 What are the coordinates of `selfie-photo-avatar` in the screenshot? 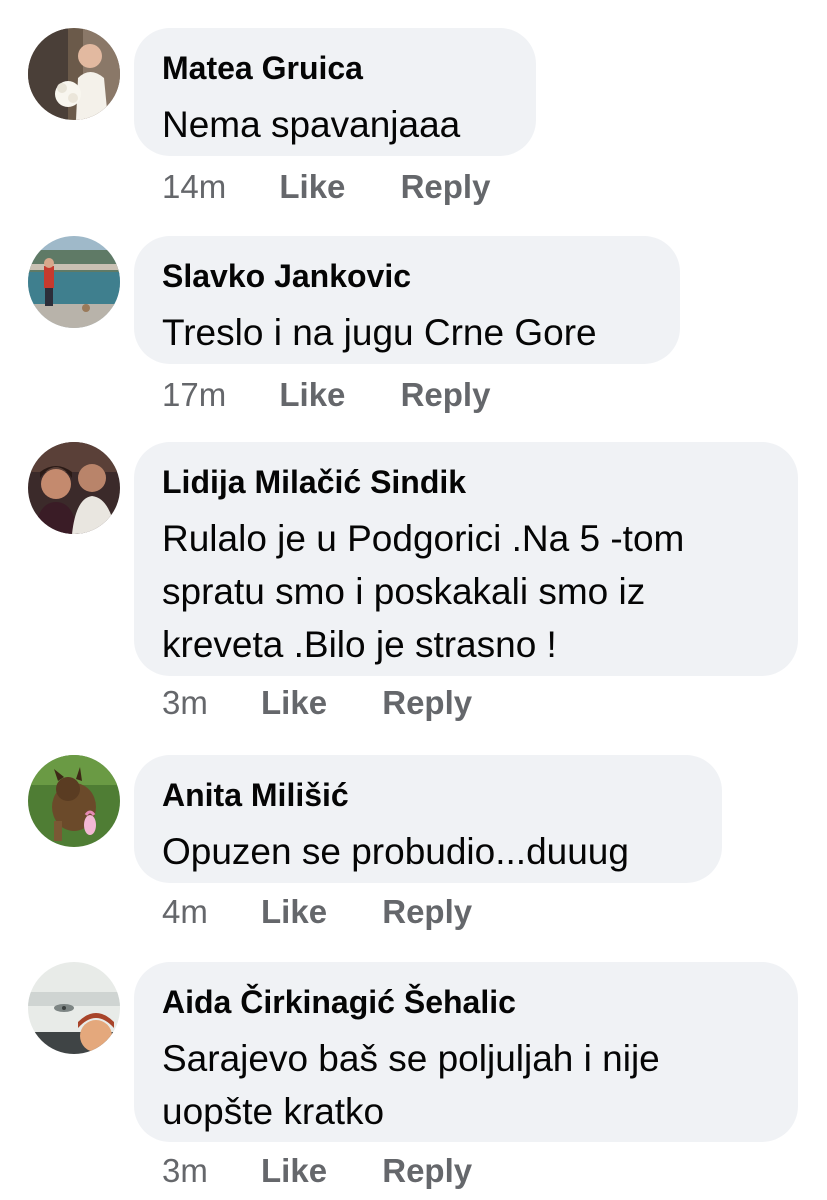 It's located at (74, 1008).